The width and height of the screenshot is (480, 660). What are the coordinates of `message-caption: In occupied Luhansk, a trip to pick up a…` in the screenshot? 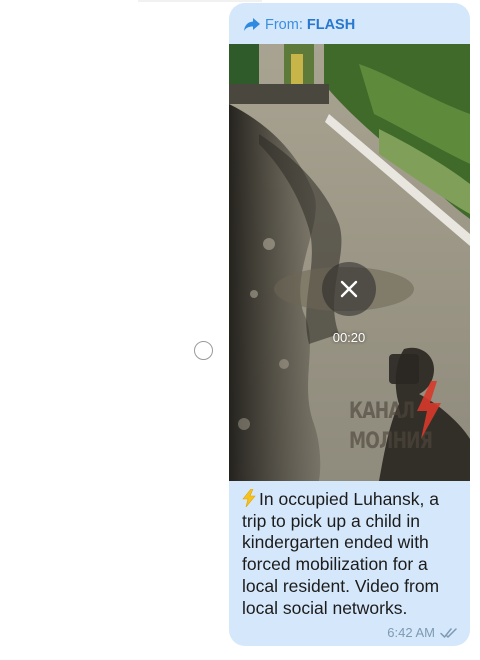 It's located at (341, 553).